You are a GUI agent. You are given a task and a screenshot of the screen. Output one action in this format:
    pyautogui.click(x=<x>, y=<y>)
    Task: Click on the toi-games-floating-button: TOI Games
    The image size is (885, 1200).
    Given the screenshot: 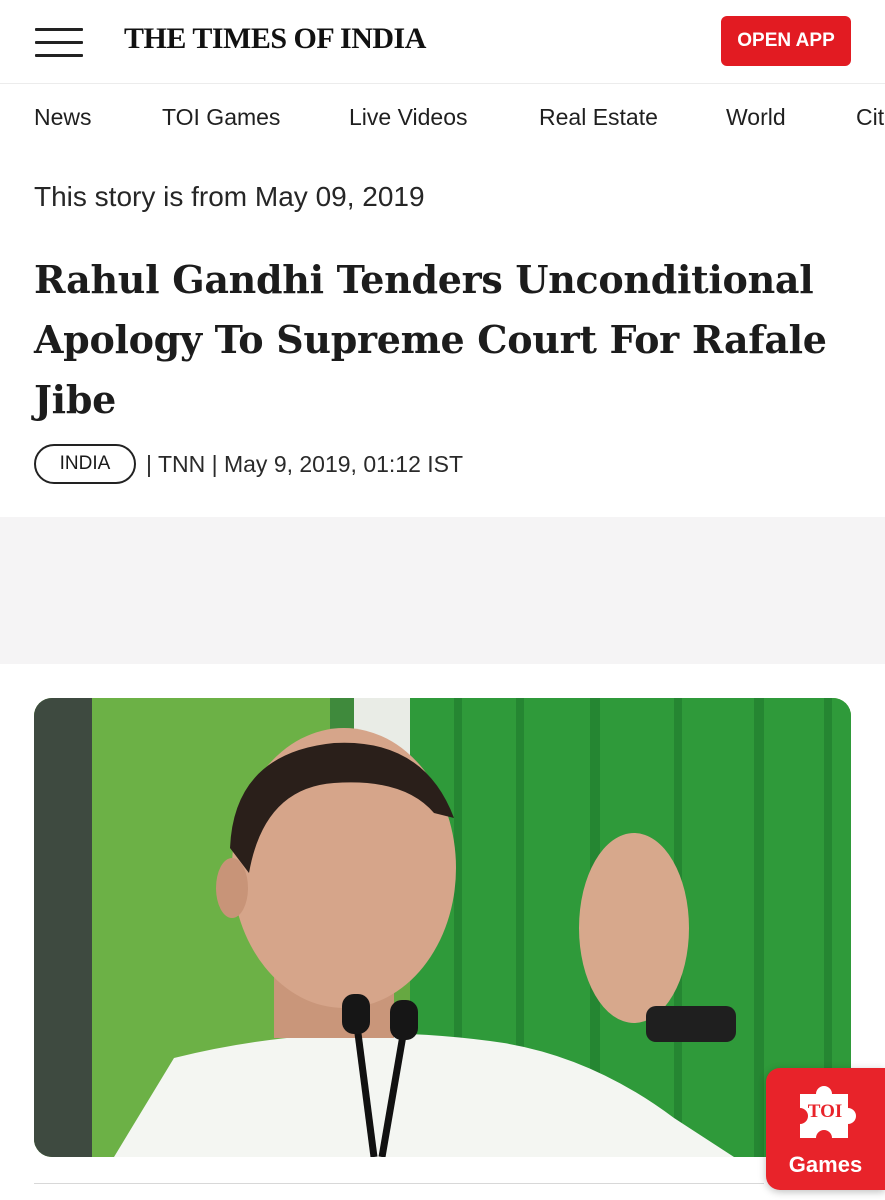 What is the action you would take?
    pyautogui.click(x=825, y=1129)
    